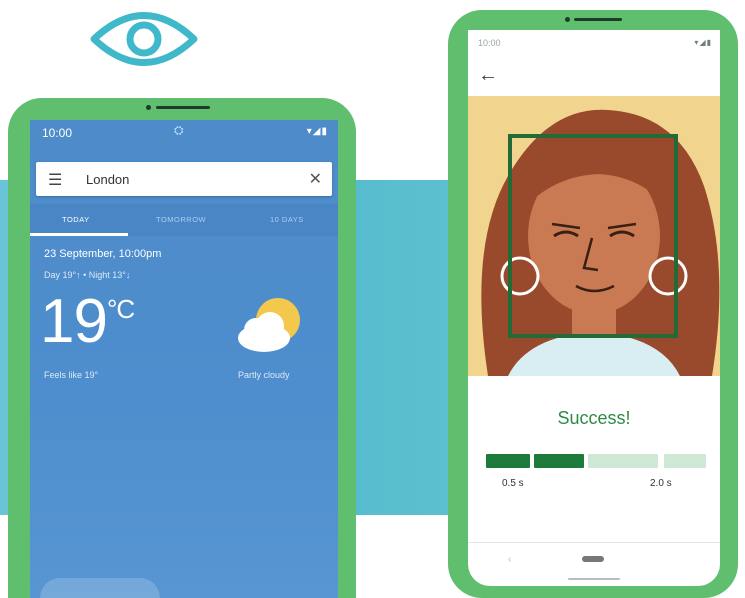 This screenshot has height=598, width=745. Describe the element at coordinates (179, 130) in the screenshot. I see `notification-icon: ⛭` at that location.